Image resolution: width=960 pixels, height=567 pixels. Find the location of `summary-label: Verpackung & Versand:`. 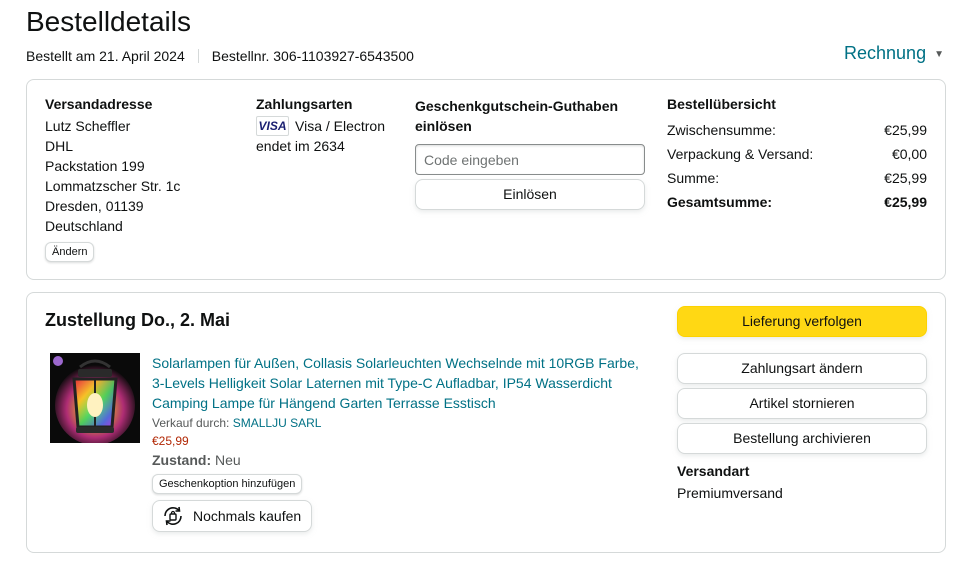

summary-label: Verpackung & Versand: is located at coordinates (740, 154).